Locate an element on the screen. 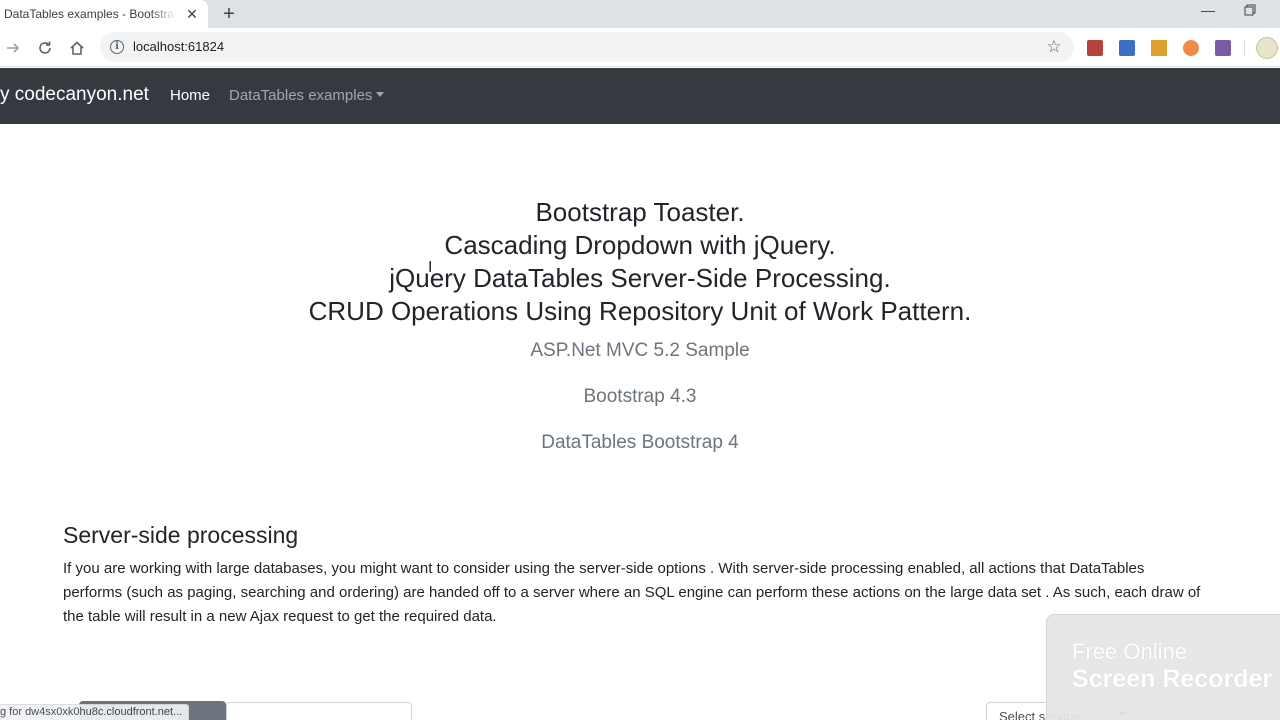  browser-toolbar: i localhost:61824 ☆ is located at coordinates (640, 47).